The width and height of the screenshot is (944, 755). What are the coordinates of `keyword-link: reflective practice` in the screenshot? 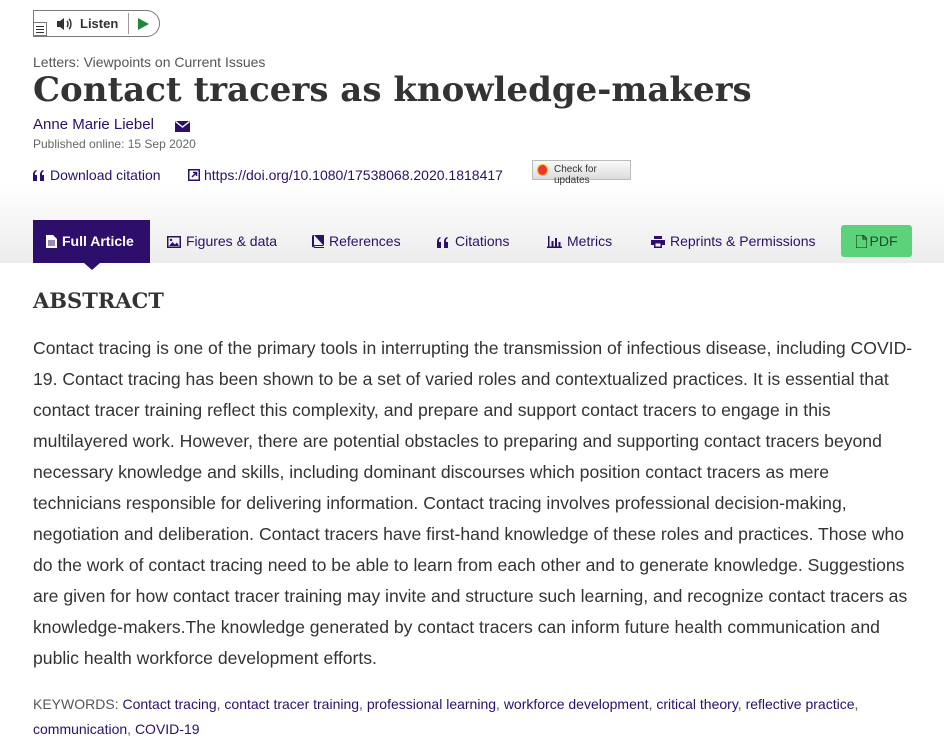 It's located at (800, 704).